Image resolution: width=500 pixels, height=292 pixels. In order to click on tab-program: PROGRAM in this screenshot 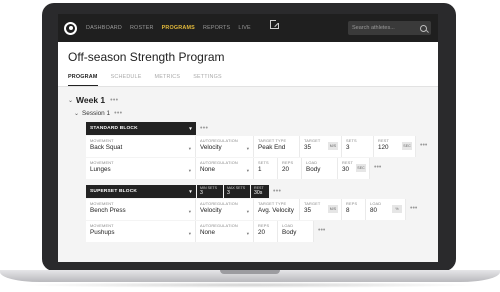, I will do `click(83, 78)`.